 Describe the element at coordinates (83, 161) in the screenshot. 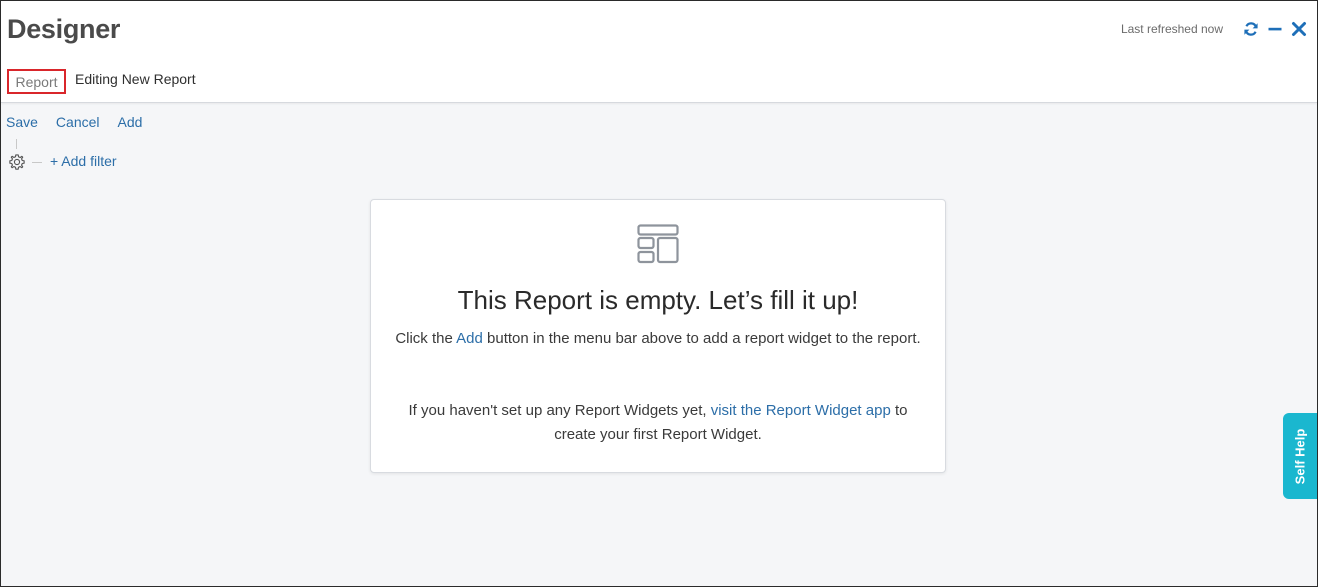

I see `add-filter-link: + Add filter` at that location.